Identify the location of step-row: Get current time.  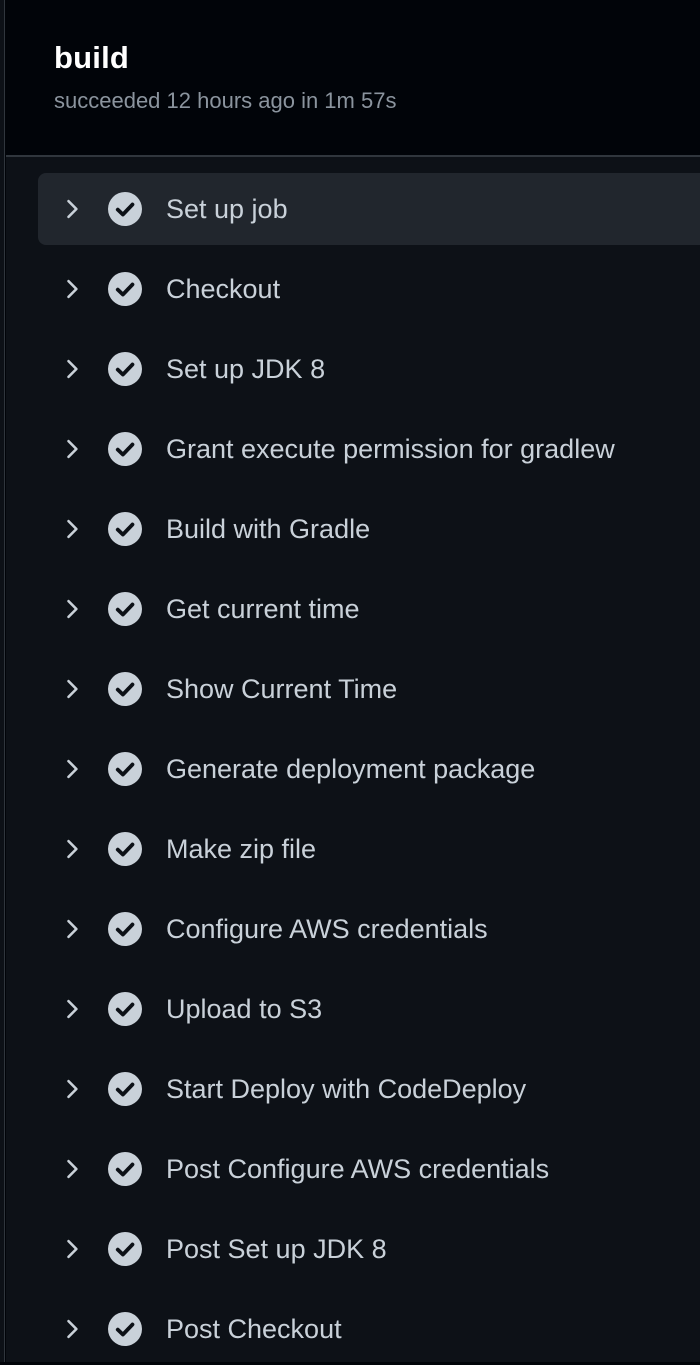
(369, 609).